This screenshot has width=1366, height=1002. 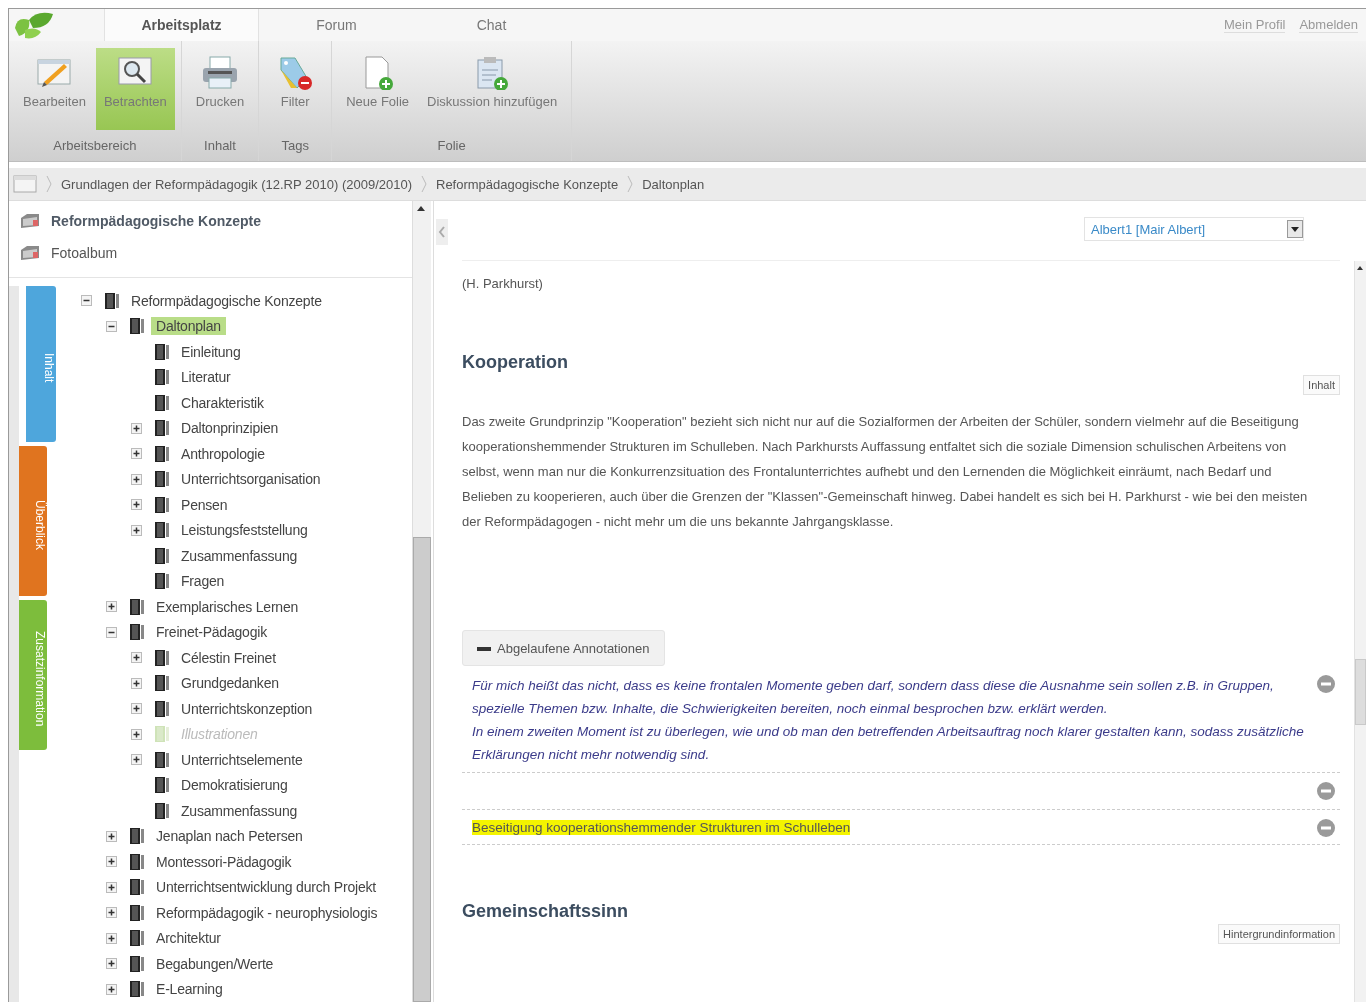 I want to click on sidebar-item: Fotoalbum, so click(x=215, y=253).